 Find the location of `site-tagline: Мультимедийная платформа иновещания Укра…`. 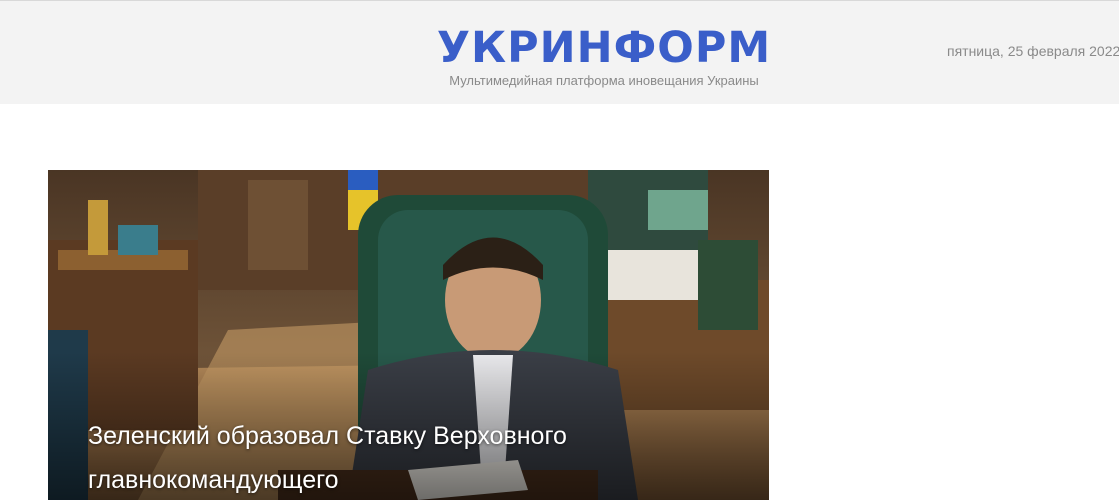

site-tagline: Мультимедийная платформа иновещания Укра… is located at coordinates (604, 80).